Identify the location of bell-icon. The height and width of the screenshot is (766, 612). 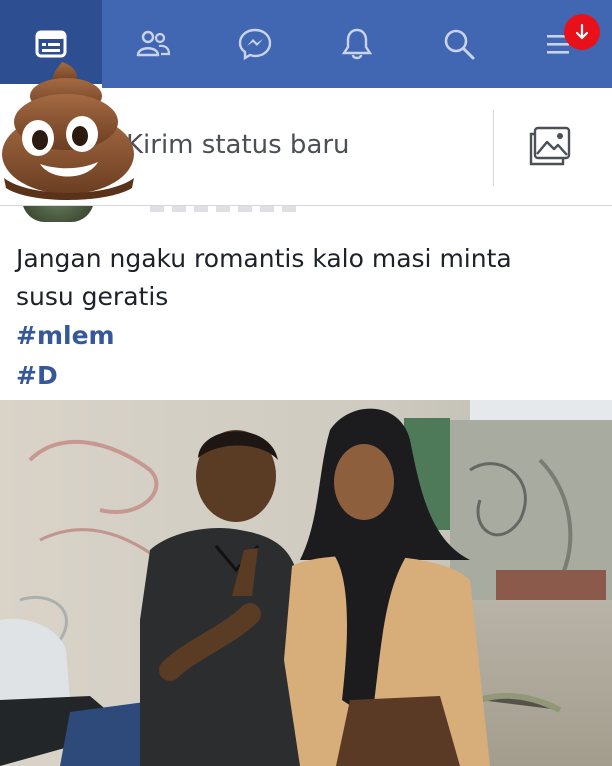
(357, 44).